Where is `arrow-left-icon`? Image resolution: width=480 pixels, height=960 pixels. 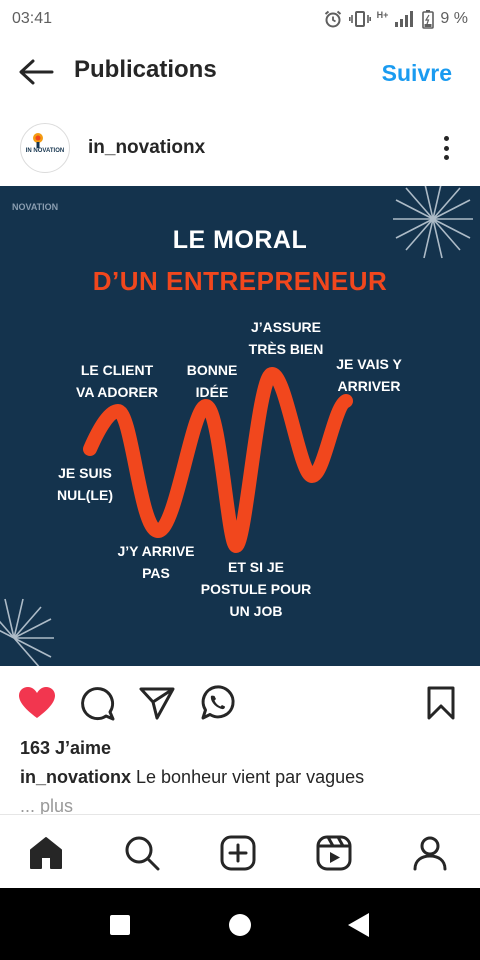 arrow-left-icon is located at coordinates (36, 72).